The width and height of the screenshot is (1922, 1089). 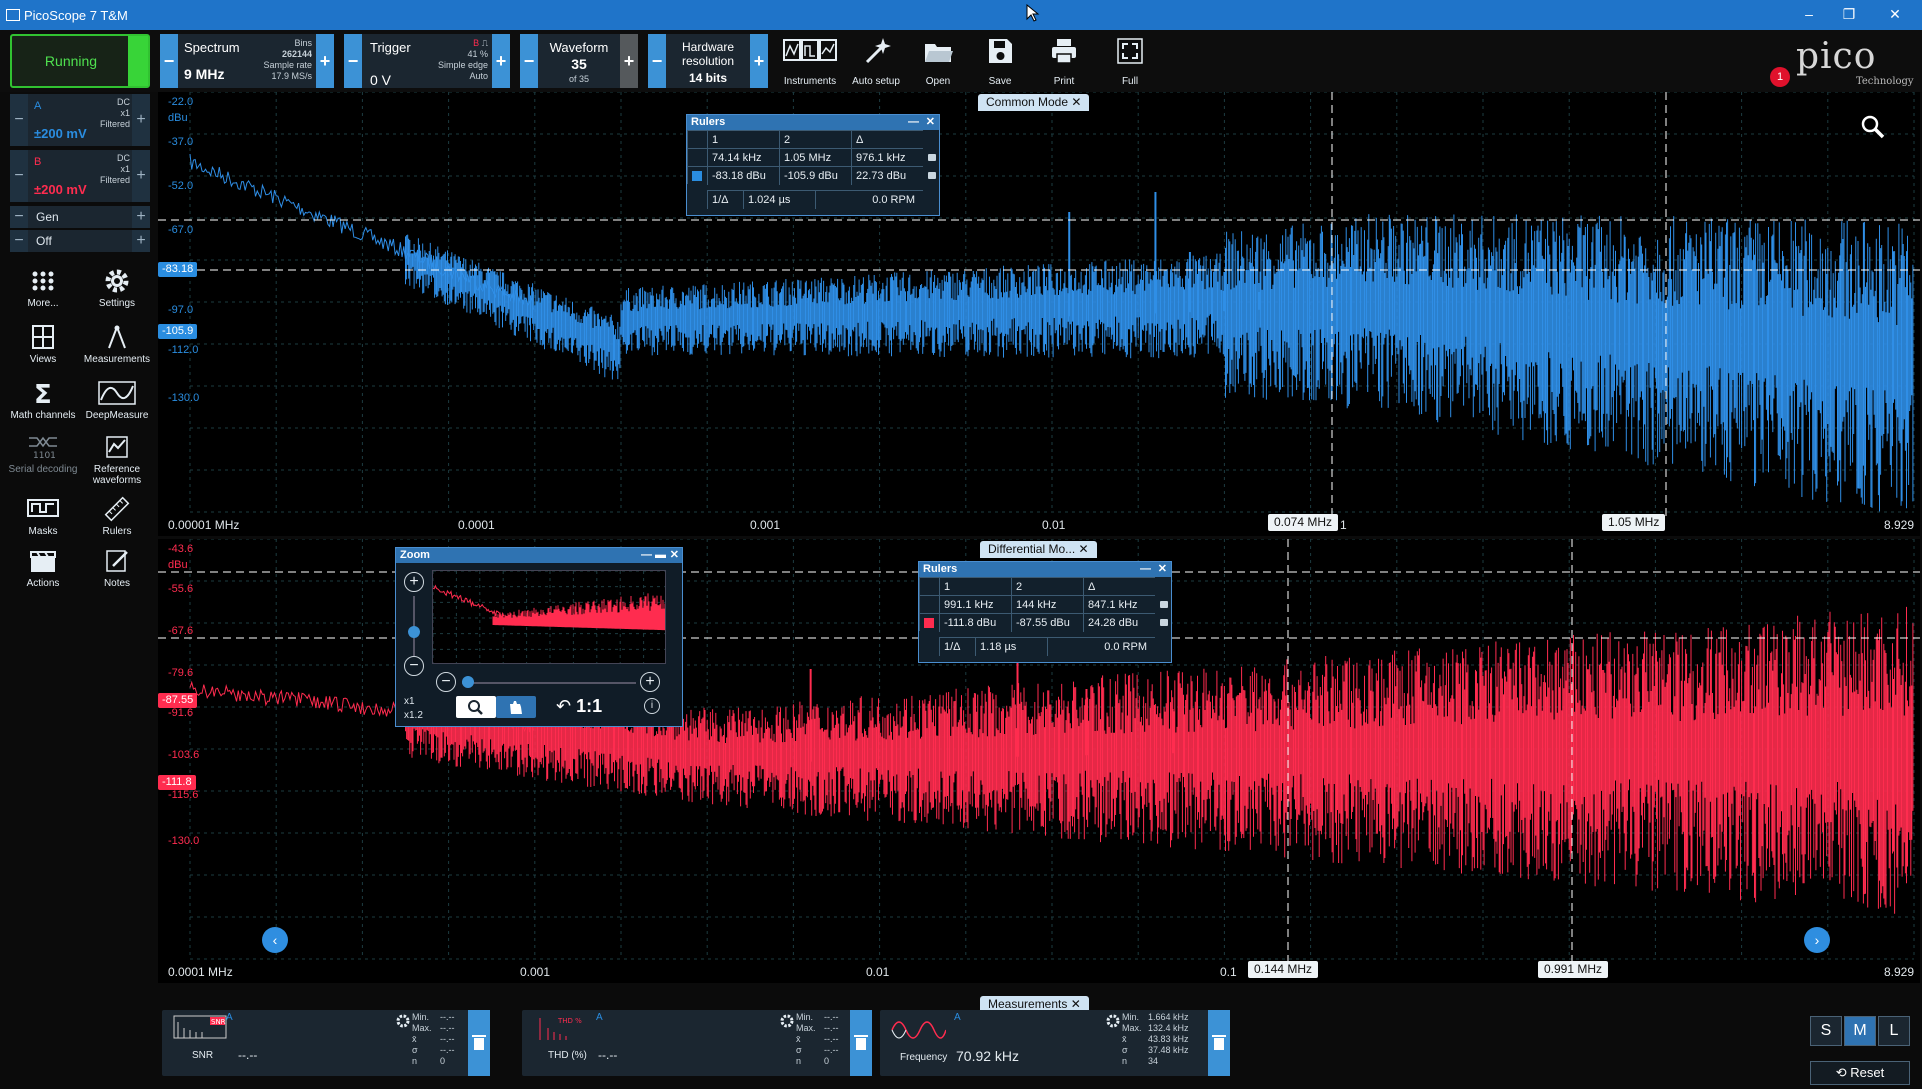 I want to click on resolution-minus-button: −, so click(x=657, y=61).